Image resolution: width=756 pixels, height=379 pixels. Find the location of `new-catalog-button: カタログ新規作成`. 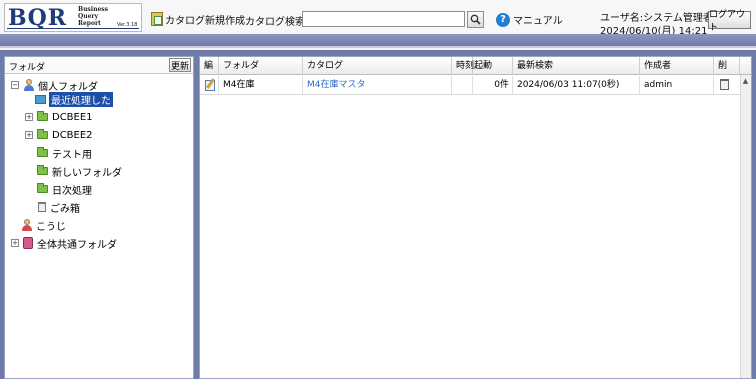

new-catalog-button: カタログ新規作成 is located at coordinates (198, 19).